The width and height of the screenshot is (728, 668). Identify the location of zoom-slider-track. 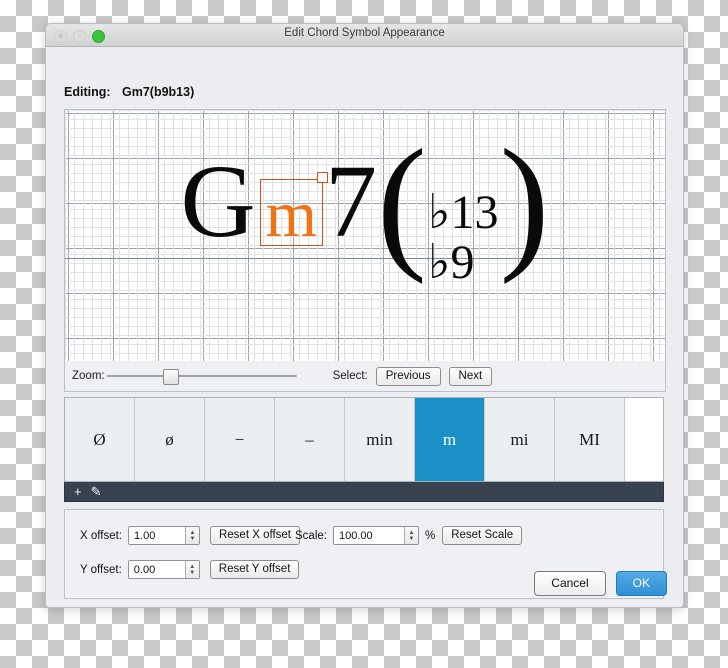
(201, 376).